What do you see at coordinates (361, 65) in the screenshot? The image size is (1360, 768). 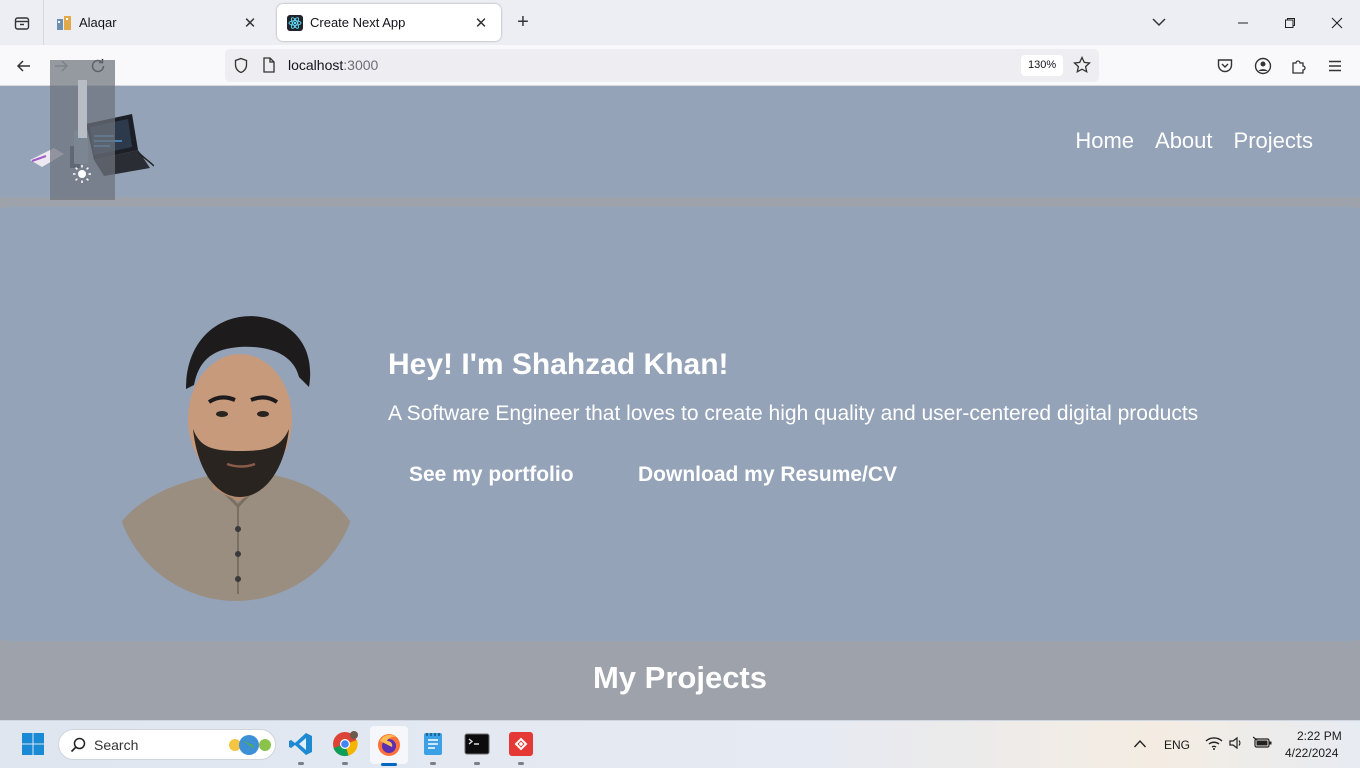 I see `url-port: :3000` at bounding box center [361, 65].